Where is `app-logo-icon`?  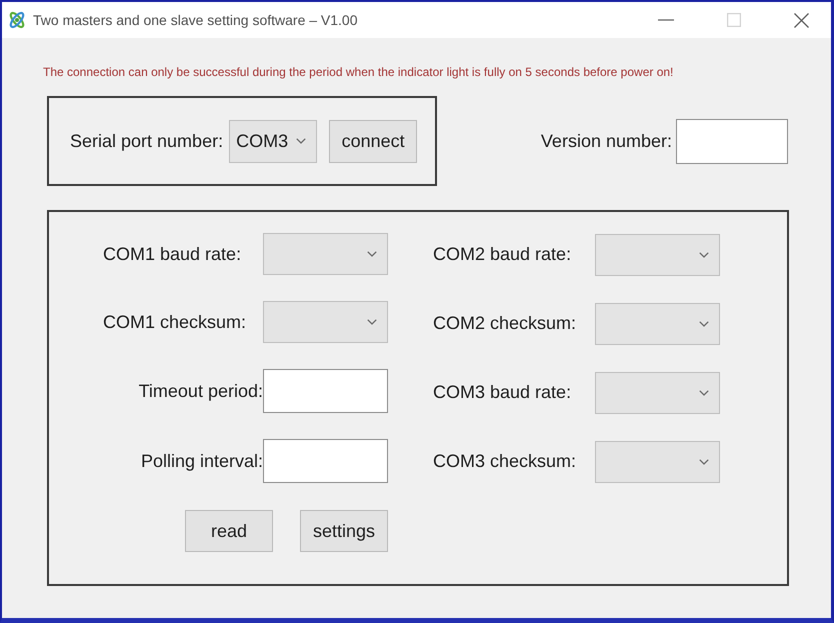 app-logo-icon is located at coordinates (17, 20).